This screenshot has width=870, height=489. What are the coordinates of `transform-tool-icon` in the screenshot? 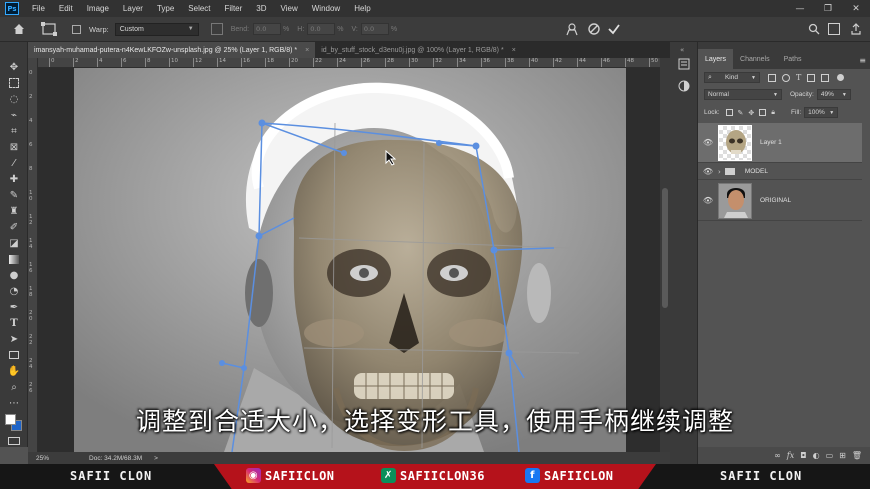 It's located at (49, 29).